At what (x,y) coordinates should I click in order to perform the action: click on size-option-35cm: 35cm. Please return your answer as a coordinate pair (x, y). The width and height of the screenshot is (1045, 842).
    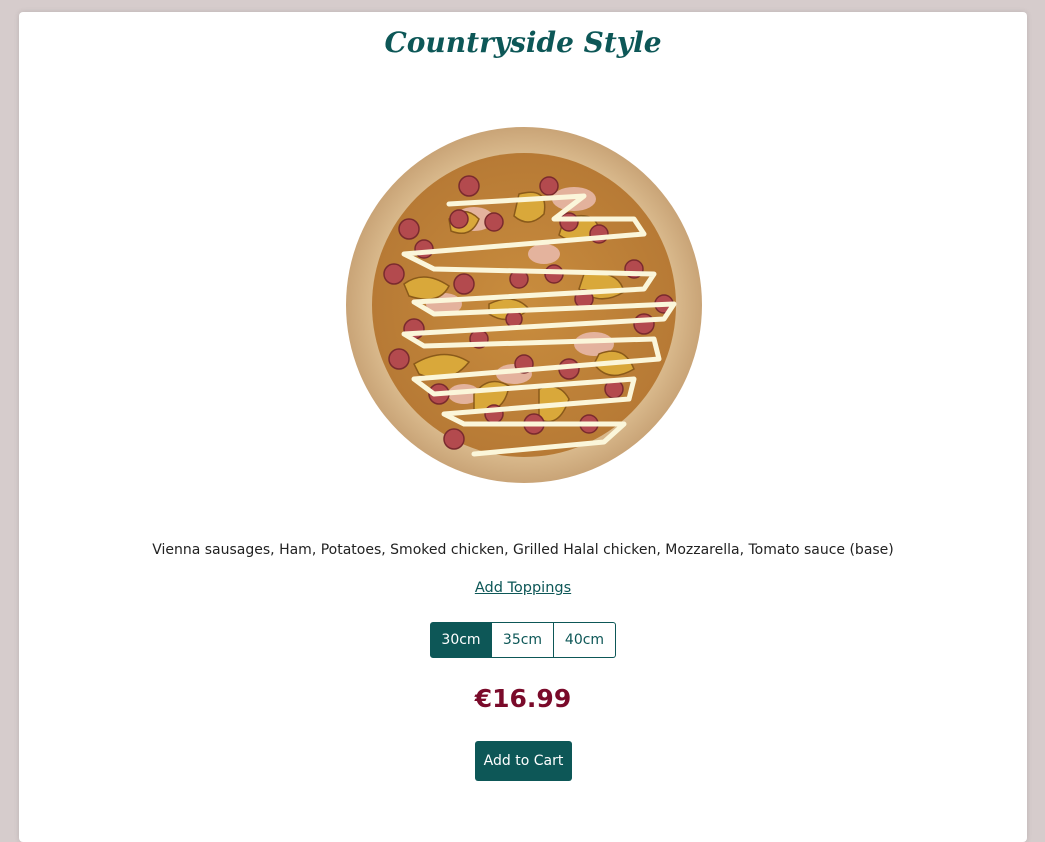
    Looking at the image, I should click on (523, 640).